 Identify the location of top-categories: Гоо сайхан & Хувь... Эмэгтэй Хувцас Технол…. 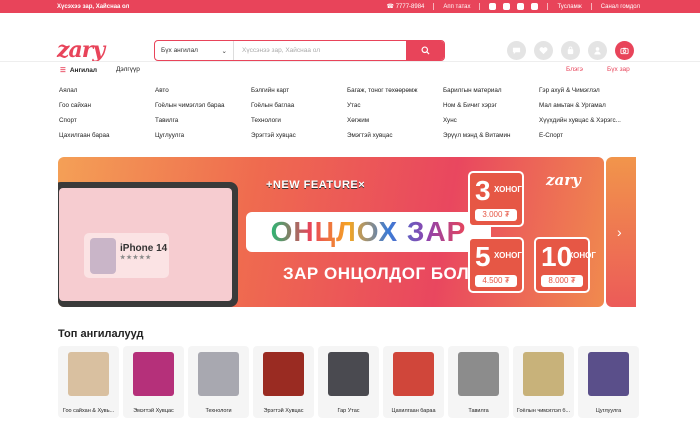
(348, 382).